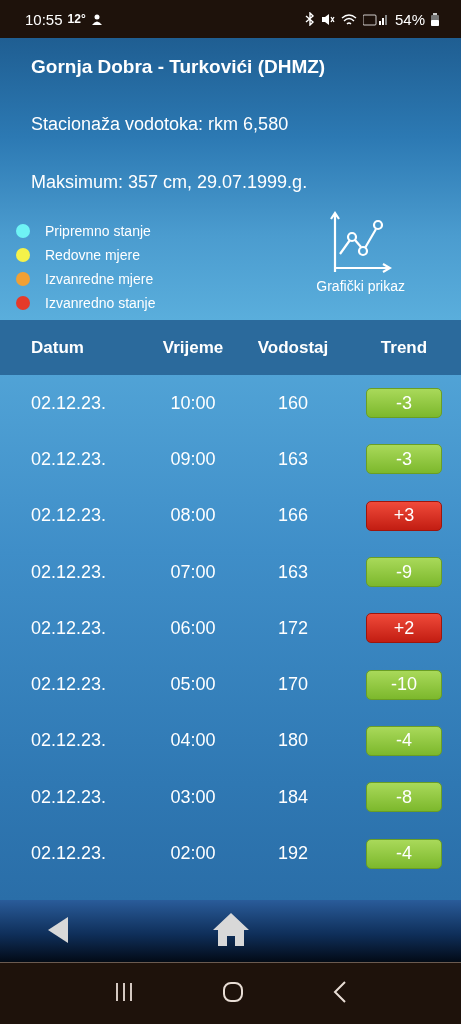  Describe the element at coordinates (231, 931) in the screenshot. I see `home-button` at that location.